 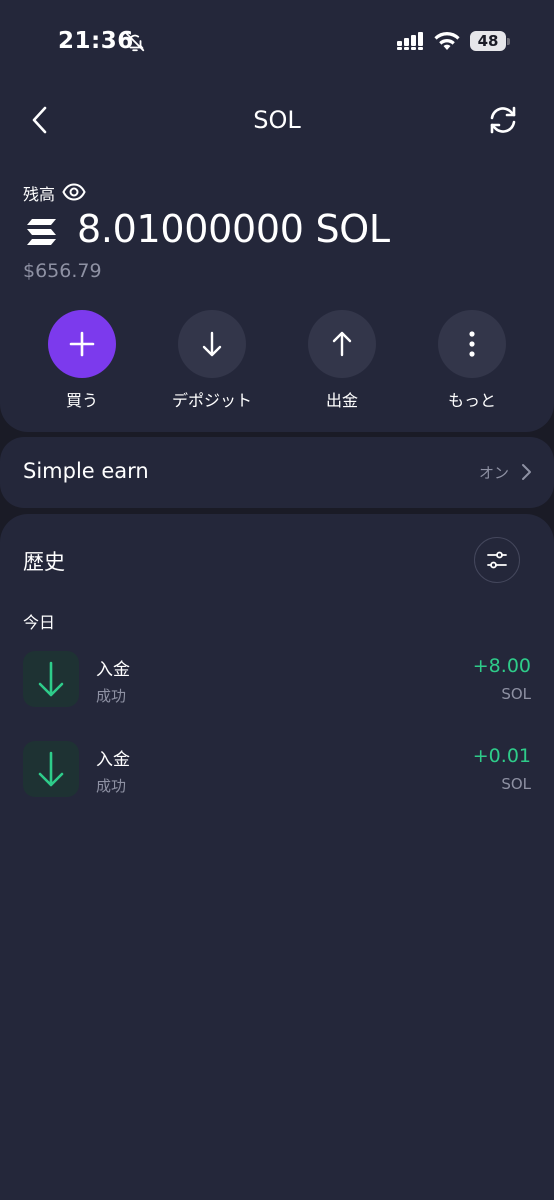 I want to click on buy-button-circle, so click(x=82, y=344).